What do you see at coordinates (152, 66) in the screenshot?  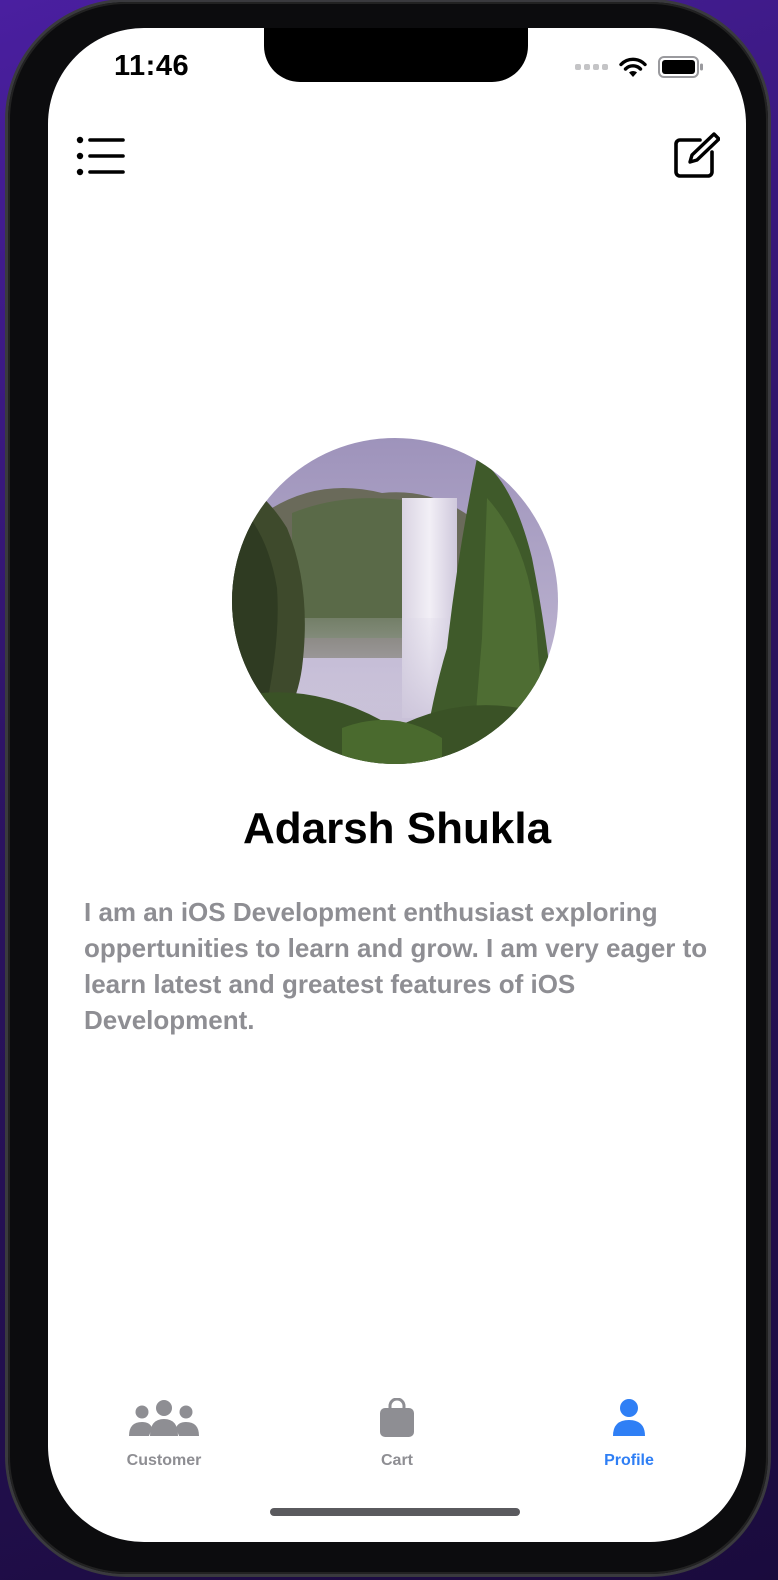 I see `status-time: 11:46` at bounding box center [152, 66].